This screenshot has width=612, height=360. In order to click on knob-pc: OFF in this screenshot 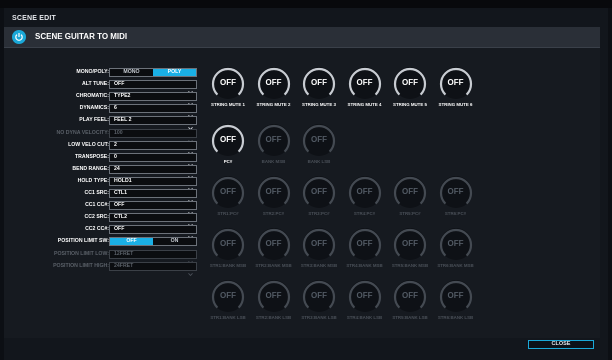, I will do `click(228, 140)`.